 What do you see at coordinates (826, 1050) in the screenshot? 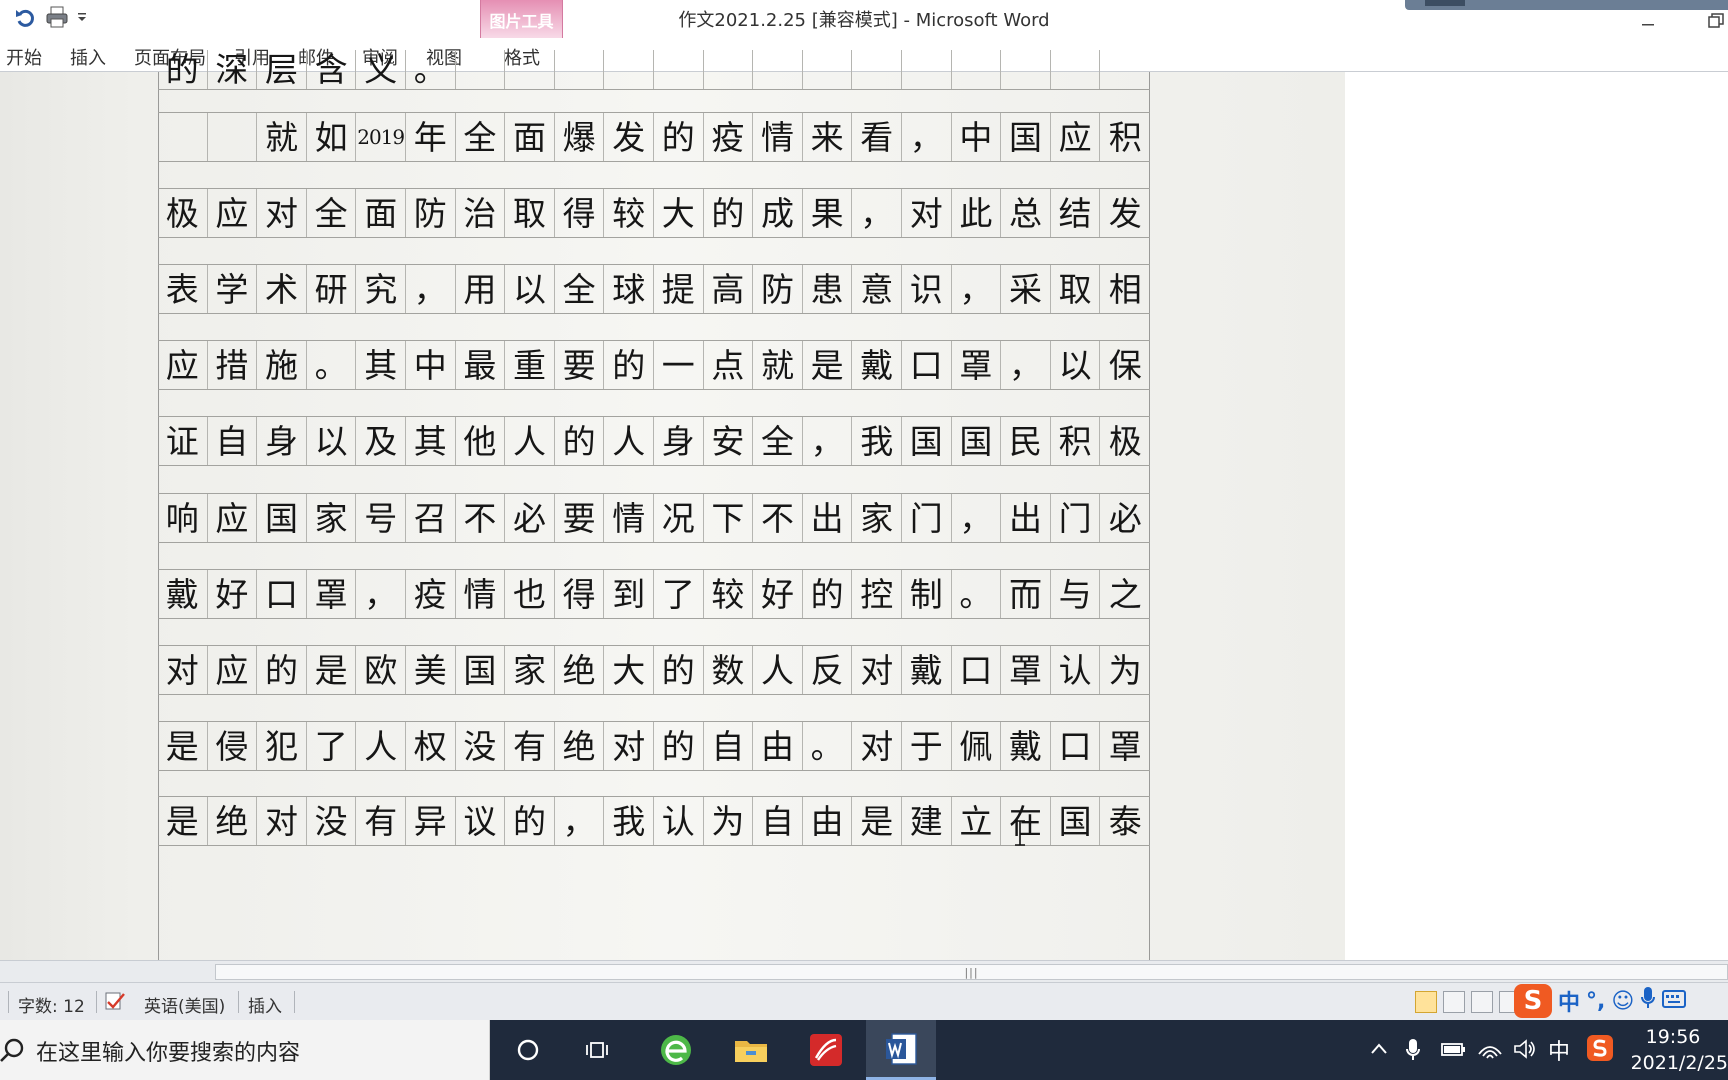
I see `reader-app-button` at bounding box center [826, 1050].